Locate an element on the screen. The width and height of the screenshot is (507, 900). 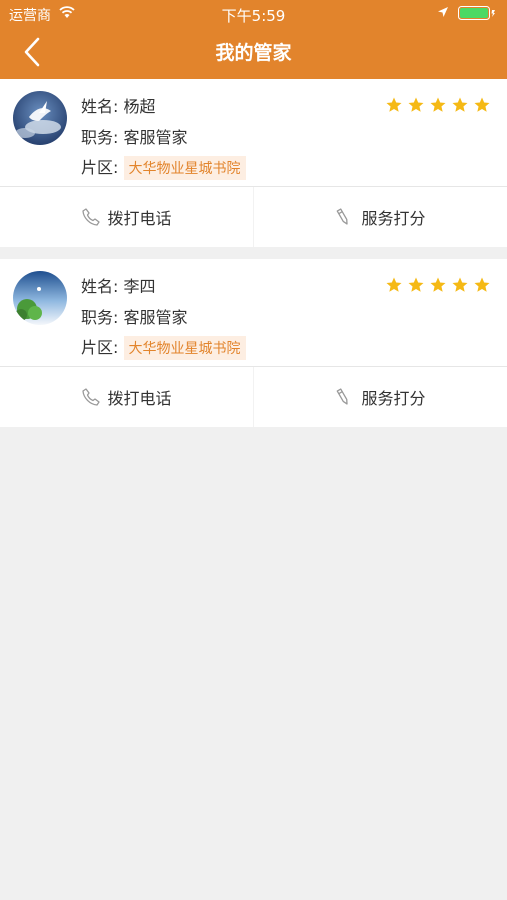
name-row: 姓名: 李四 is located at coordinates (118, 285).